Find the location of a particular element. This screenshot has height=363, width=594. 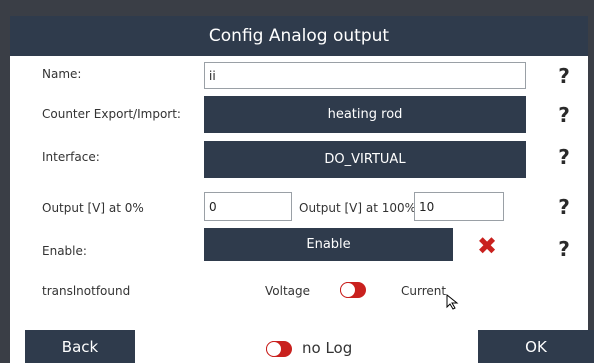

dialog-title: Config Analog output is located at coordinates (299, 36).